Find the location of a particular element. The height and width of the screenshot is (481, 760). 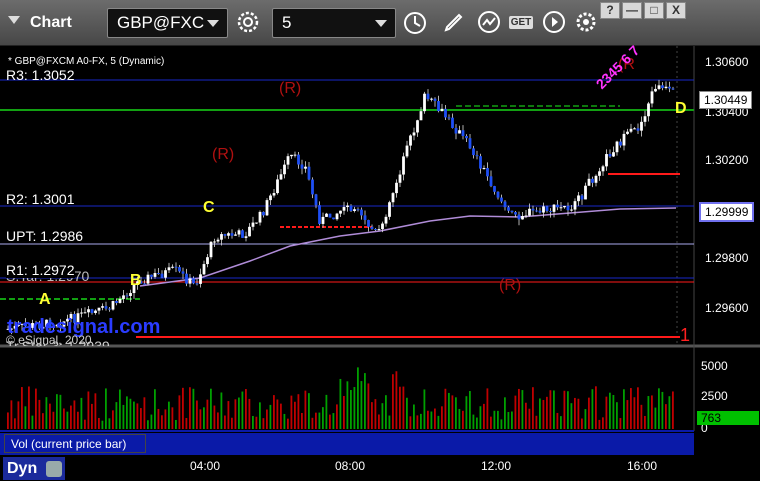

symbol-select: GBP@FXC is located at coordinates (167, 23).